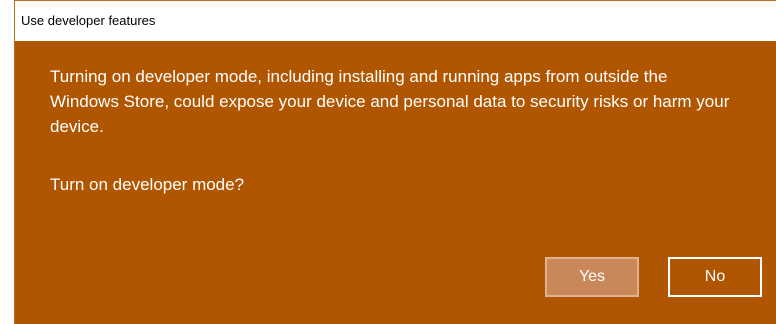 The height and width of the screenshot is (324, 776). I want to click on dialog-question: Turn on developer mode?, so click(147, 184).